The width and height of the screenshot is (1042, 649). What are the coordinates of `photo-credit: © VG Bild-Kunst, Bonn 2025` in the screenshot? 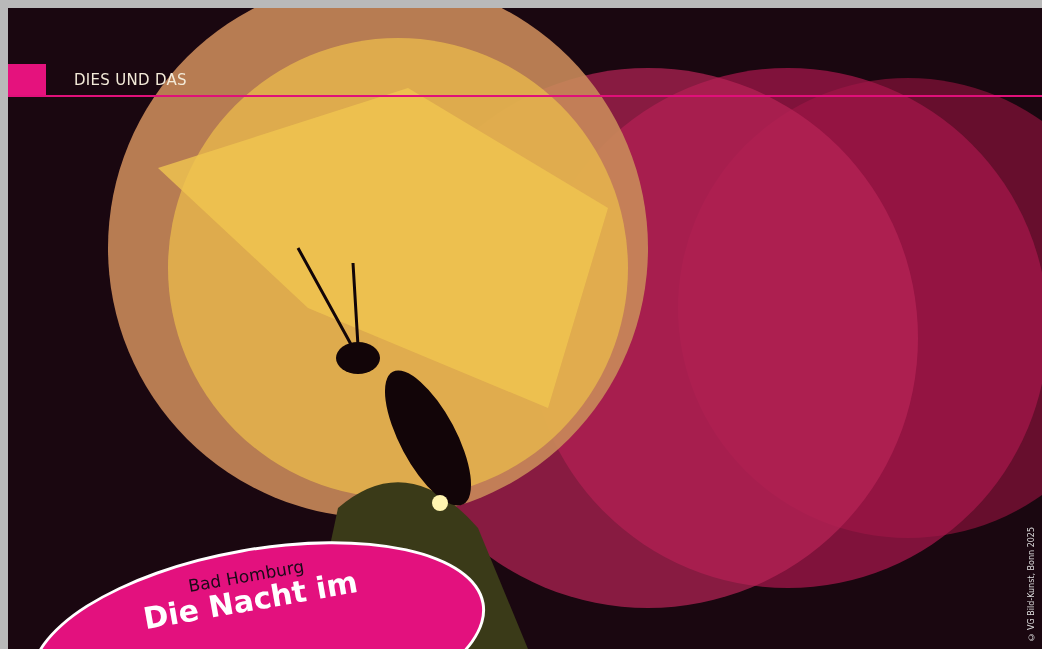 It's located at (1031, 583).